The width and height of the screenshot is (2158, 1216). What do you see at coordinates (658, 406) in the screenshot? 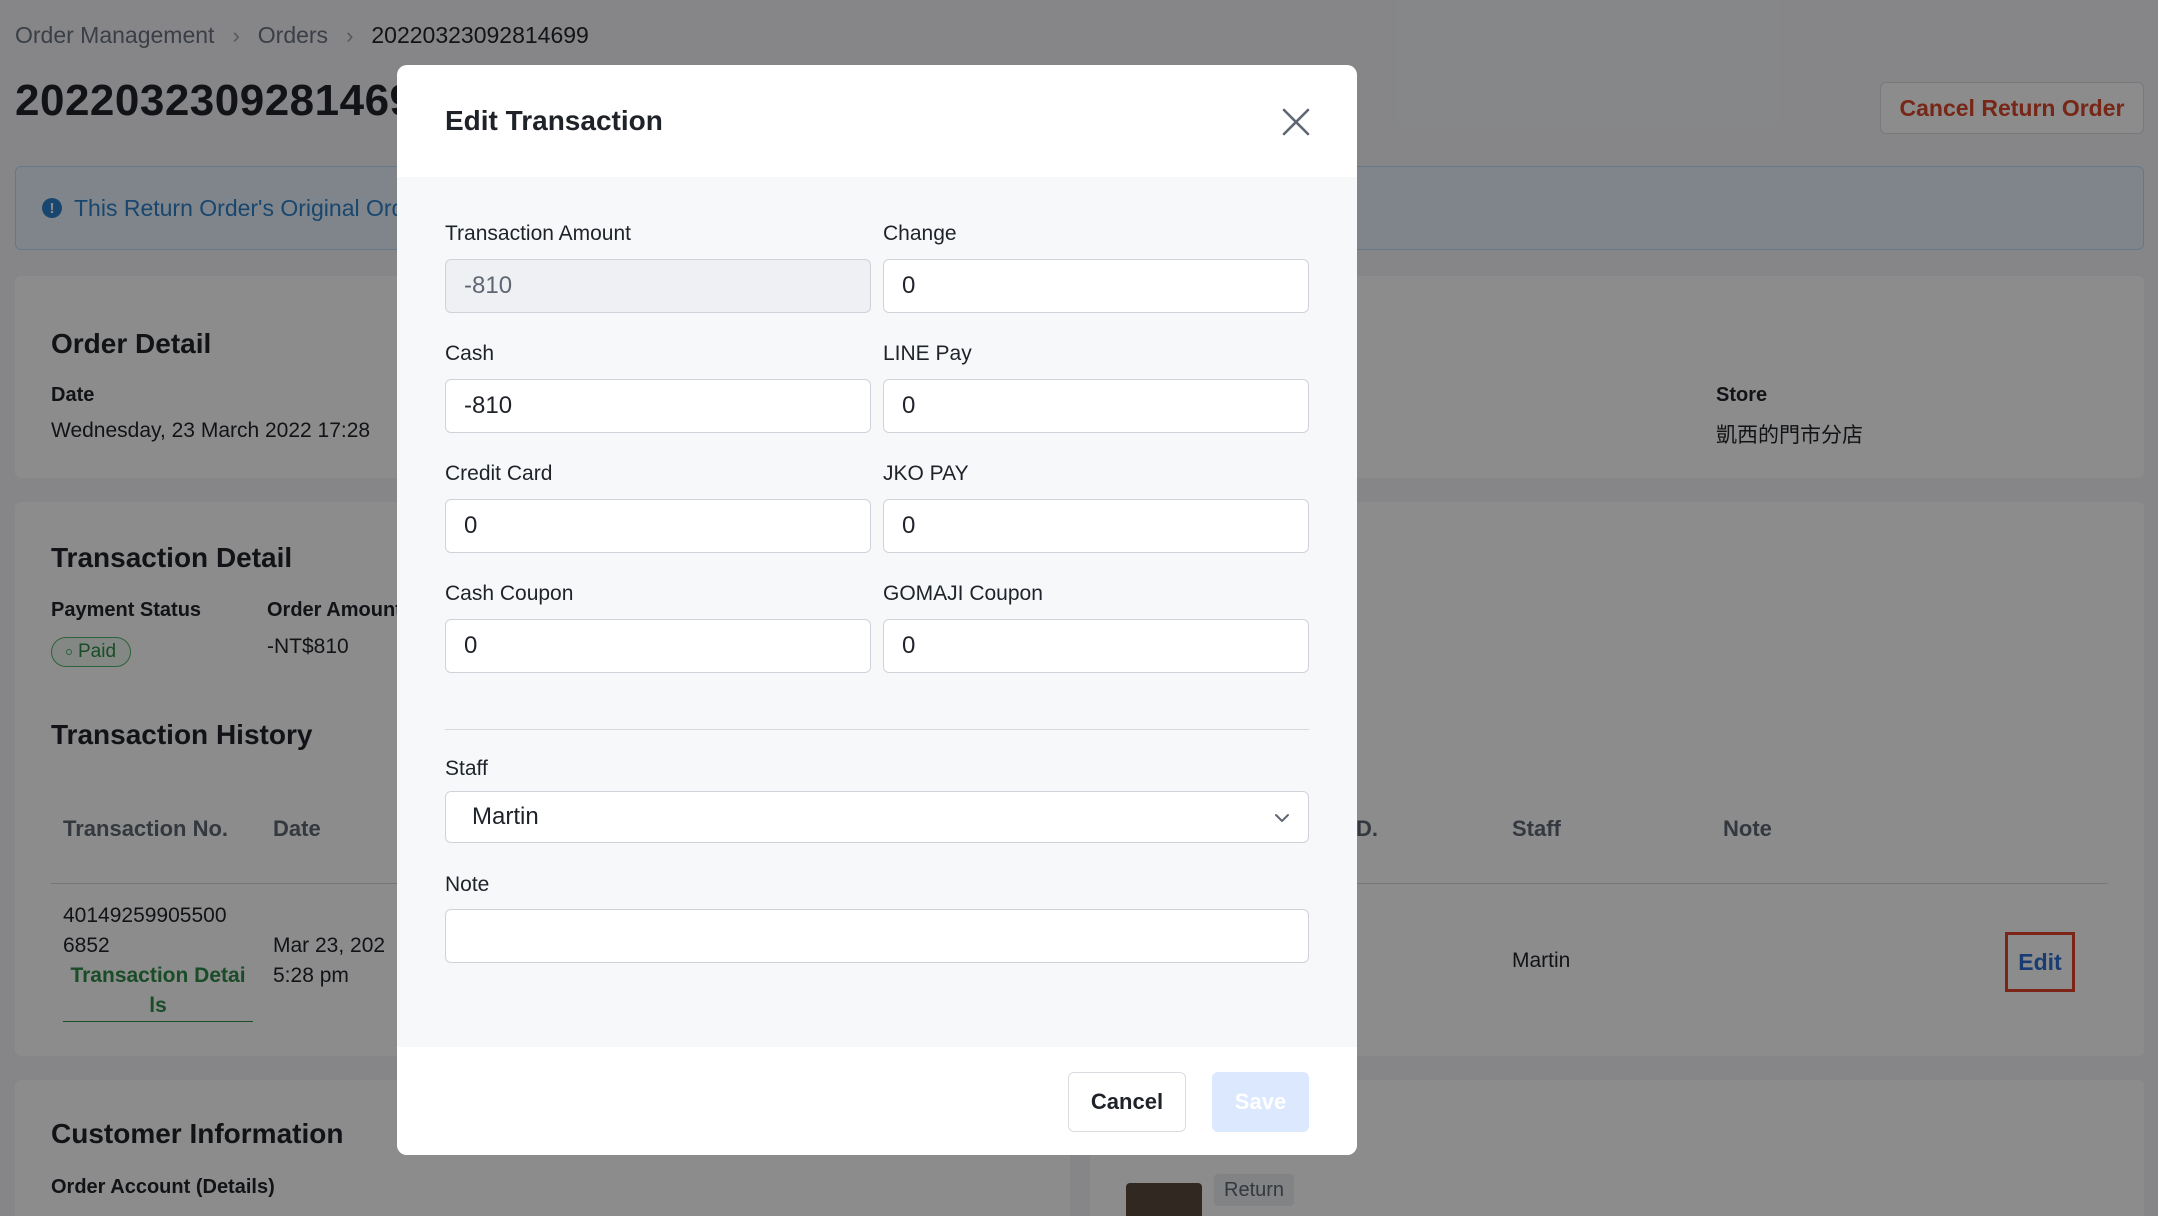
I see `cash-field: -810` at bounding box center [658, 406].